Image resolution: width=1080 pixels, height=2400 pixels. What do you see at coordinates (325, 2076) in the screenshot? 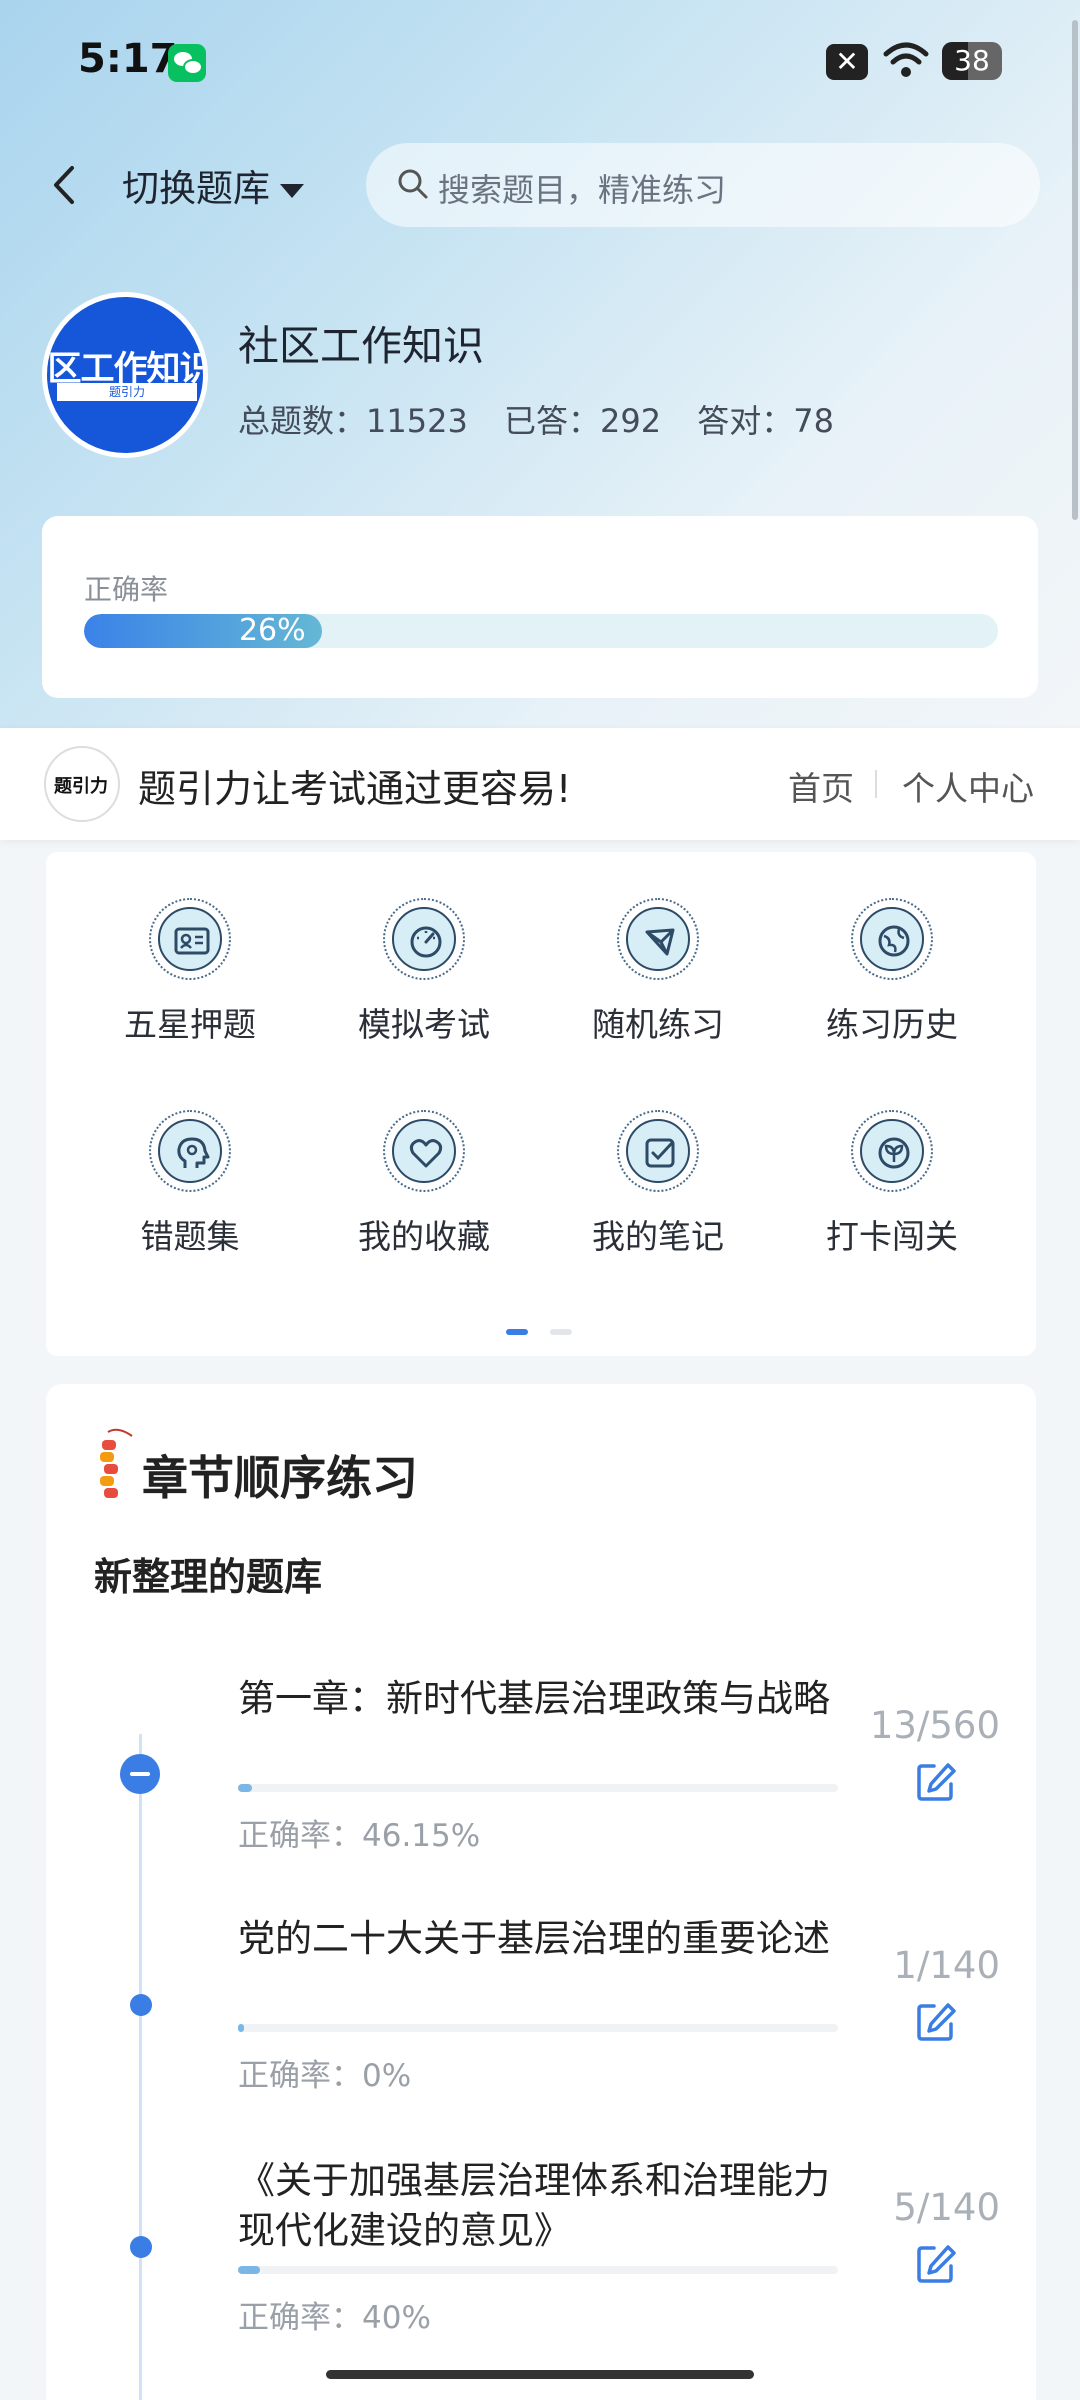
I see `chapter-accuracy: 正确率：0%` at bounding box center [325, 2076].